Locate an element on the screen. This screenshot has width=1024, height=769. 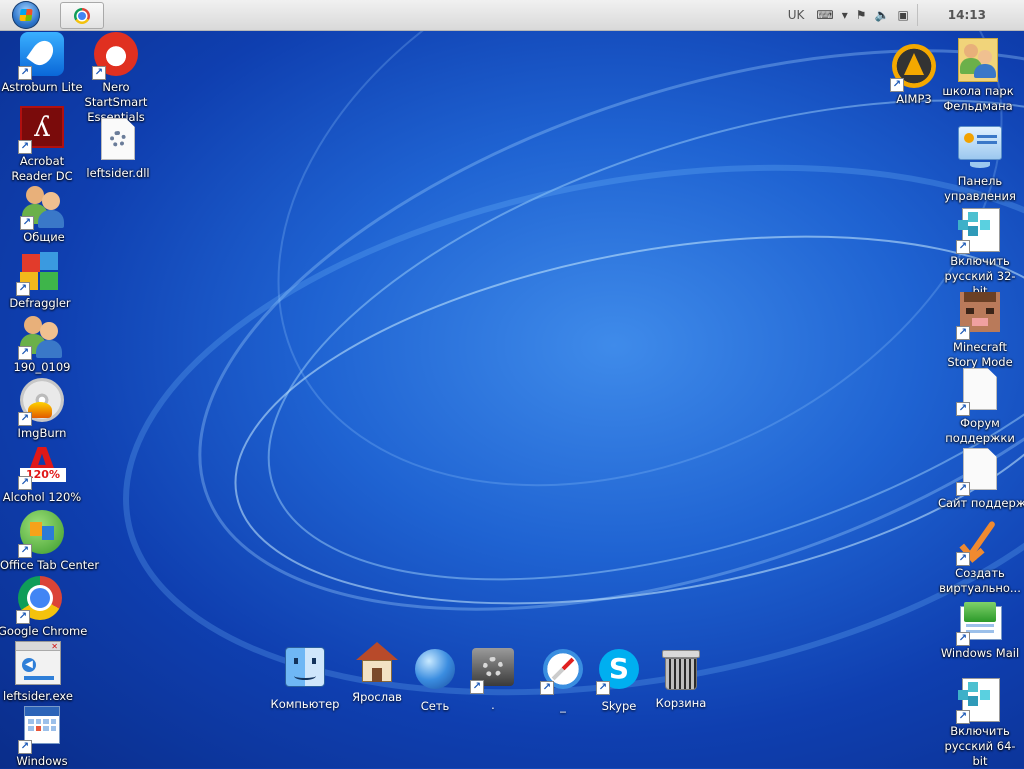
windows-logo-icon is located at coordinates (26, 15).